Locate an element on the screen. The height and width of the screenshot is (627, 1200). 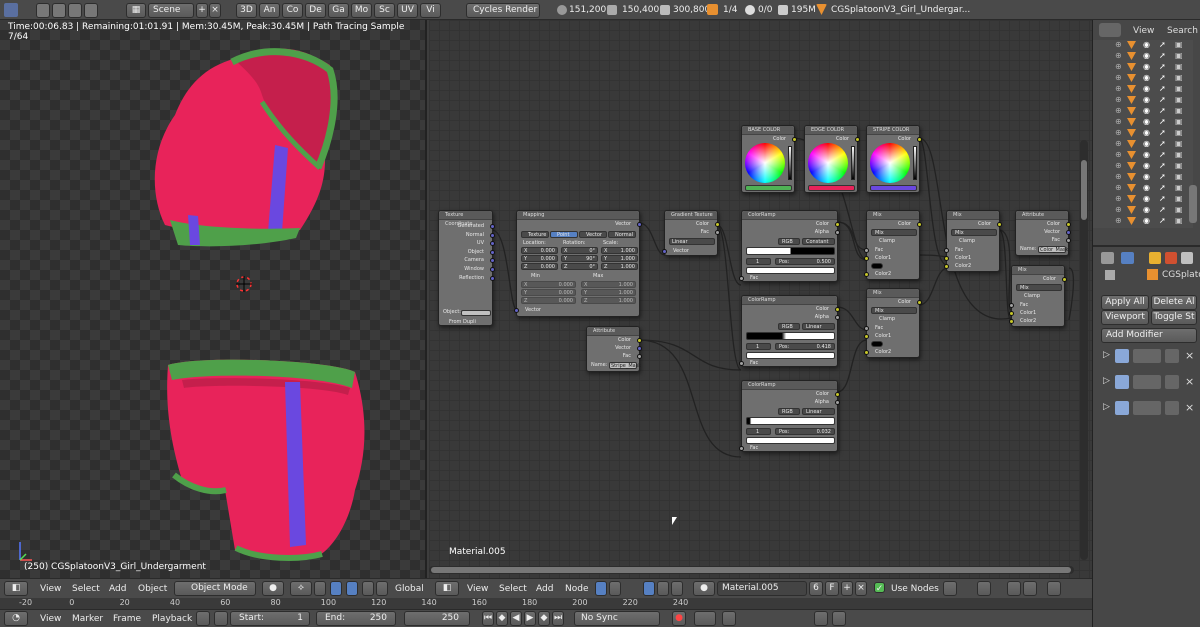
screen-layout-icon: ▦ is located at coordinates (136, 10).